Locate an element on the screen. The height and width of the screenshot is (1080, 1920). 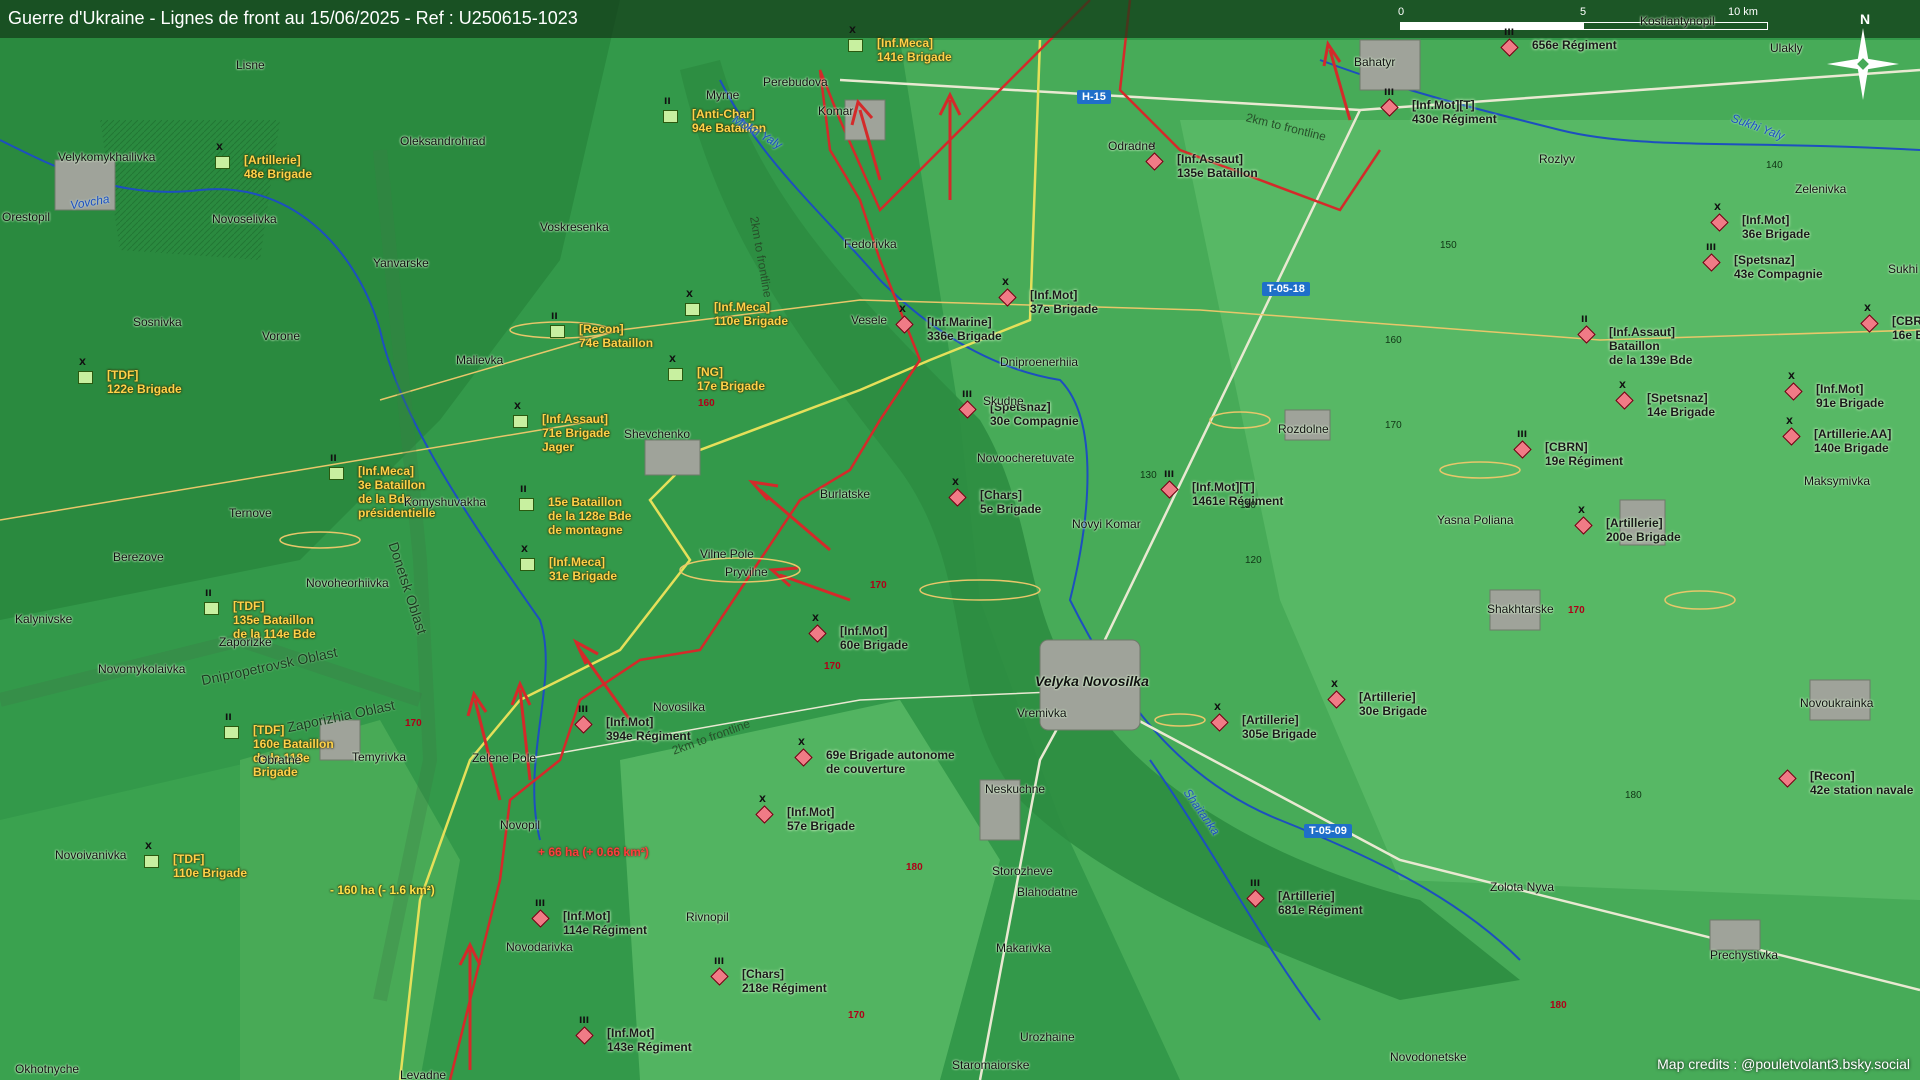
place-label: Levadne is located at coordinates (423, 1074).